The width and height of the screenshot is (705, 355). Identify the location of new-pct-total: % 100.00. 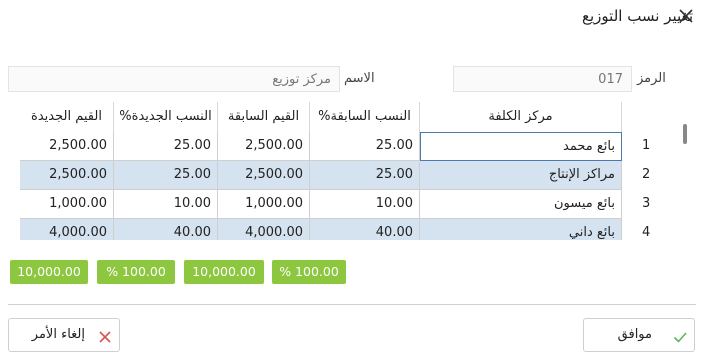
(136, 272).